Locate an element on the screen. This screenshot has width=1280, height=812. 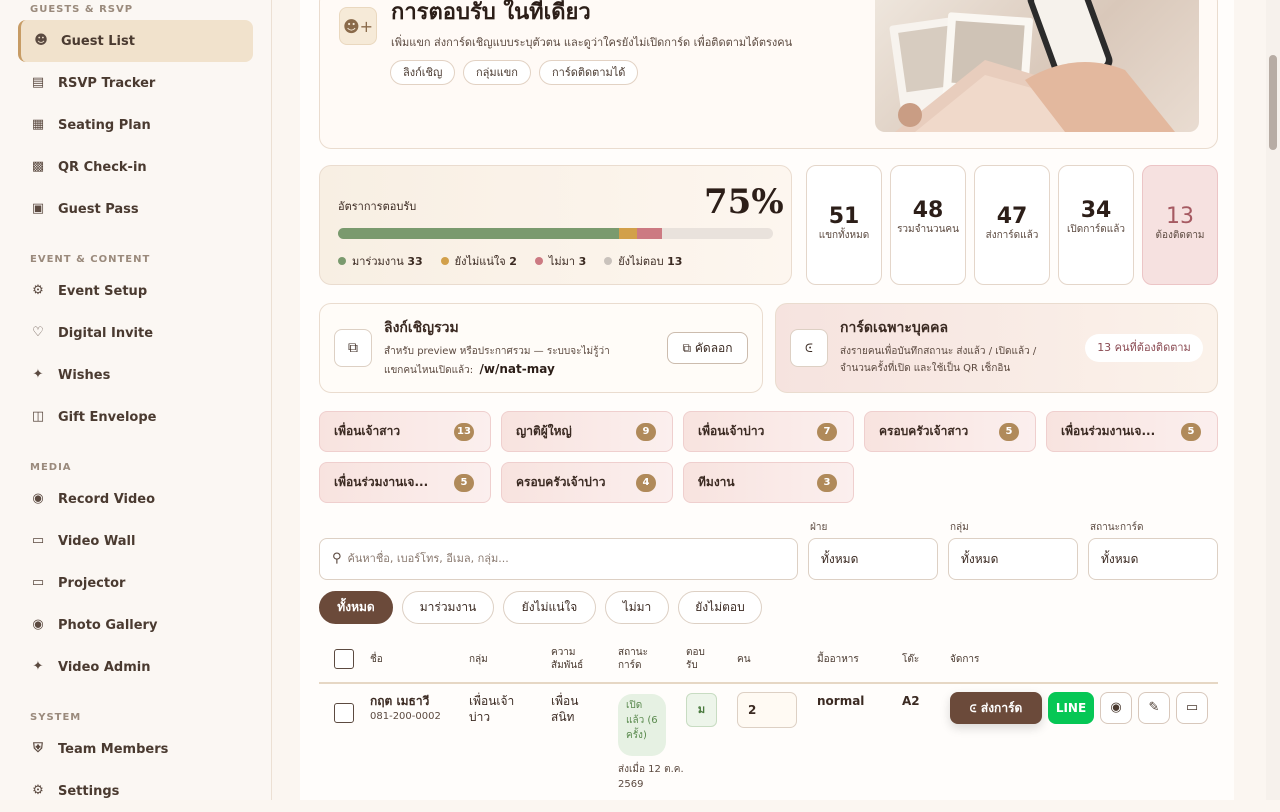
users-icon: ☻ is located at coordinates (41, 40).